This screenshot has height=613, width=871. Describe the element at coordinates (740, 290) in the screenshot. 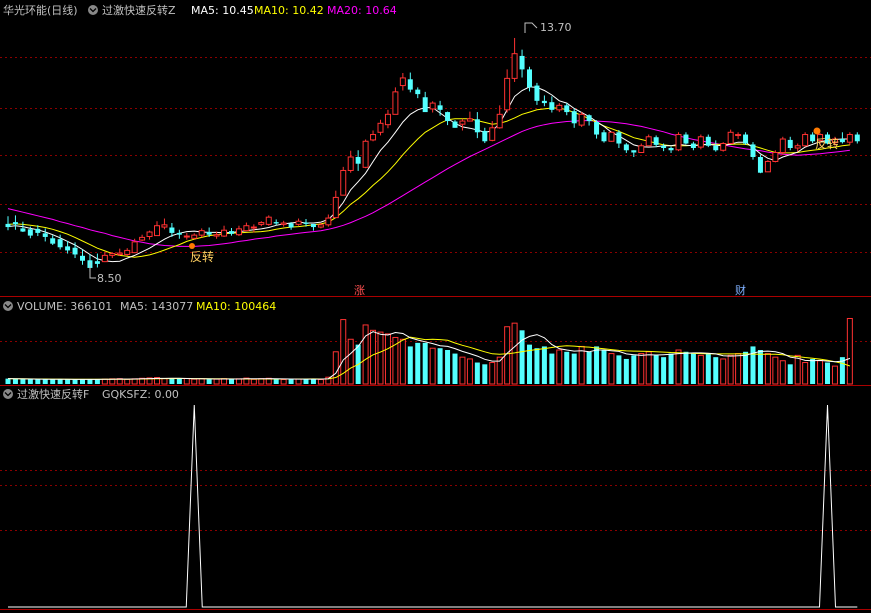

I see `finance-marker: 财` at that location.